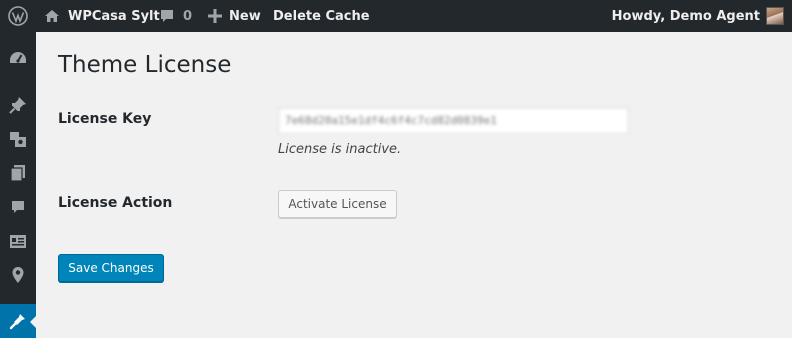 This screenshot has width=792, height=338. What do you see at coordinates (18, 321) in the screenshot?
I see `appearance-icon` at bounding box center [18, 321].